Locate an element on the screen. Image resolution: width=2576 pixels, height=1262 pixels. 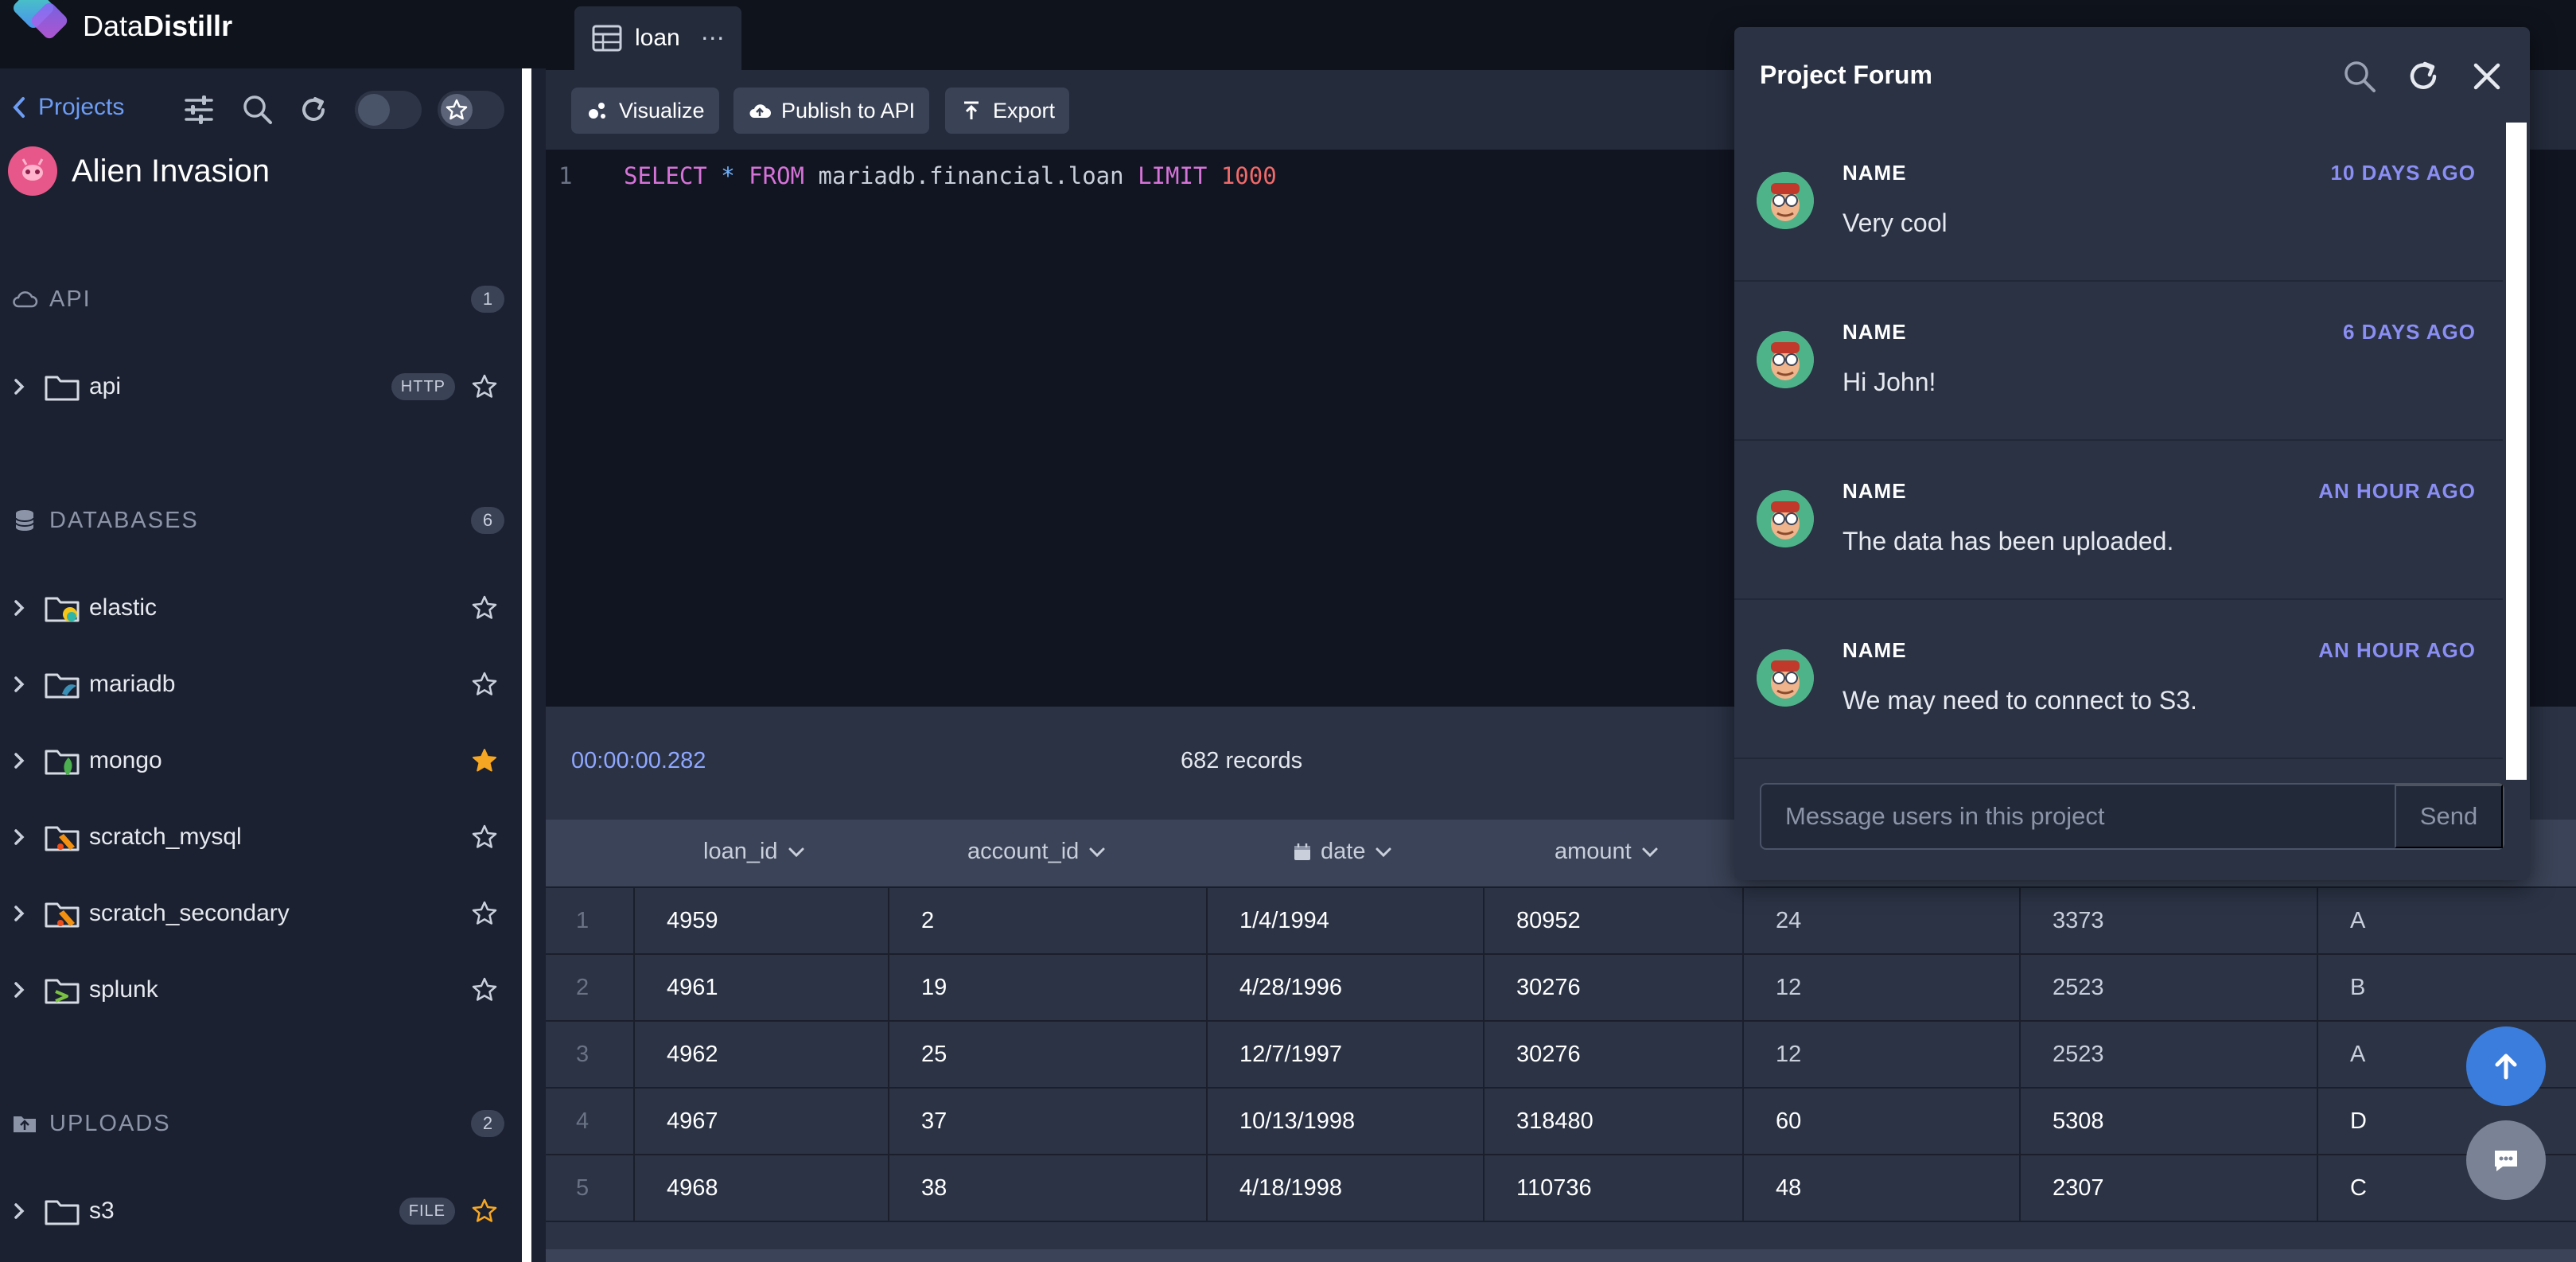
message-input is located at coordinates (2078, 816).